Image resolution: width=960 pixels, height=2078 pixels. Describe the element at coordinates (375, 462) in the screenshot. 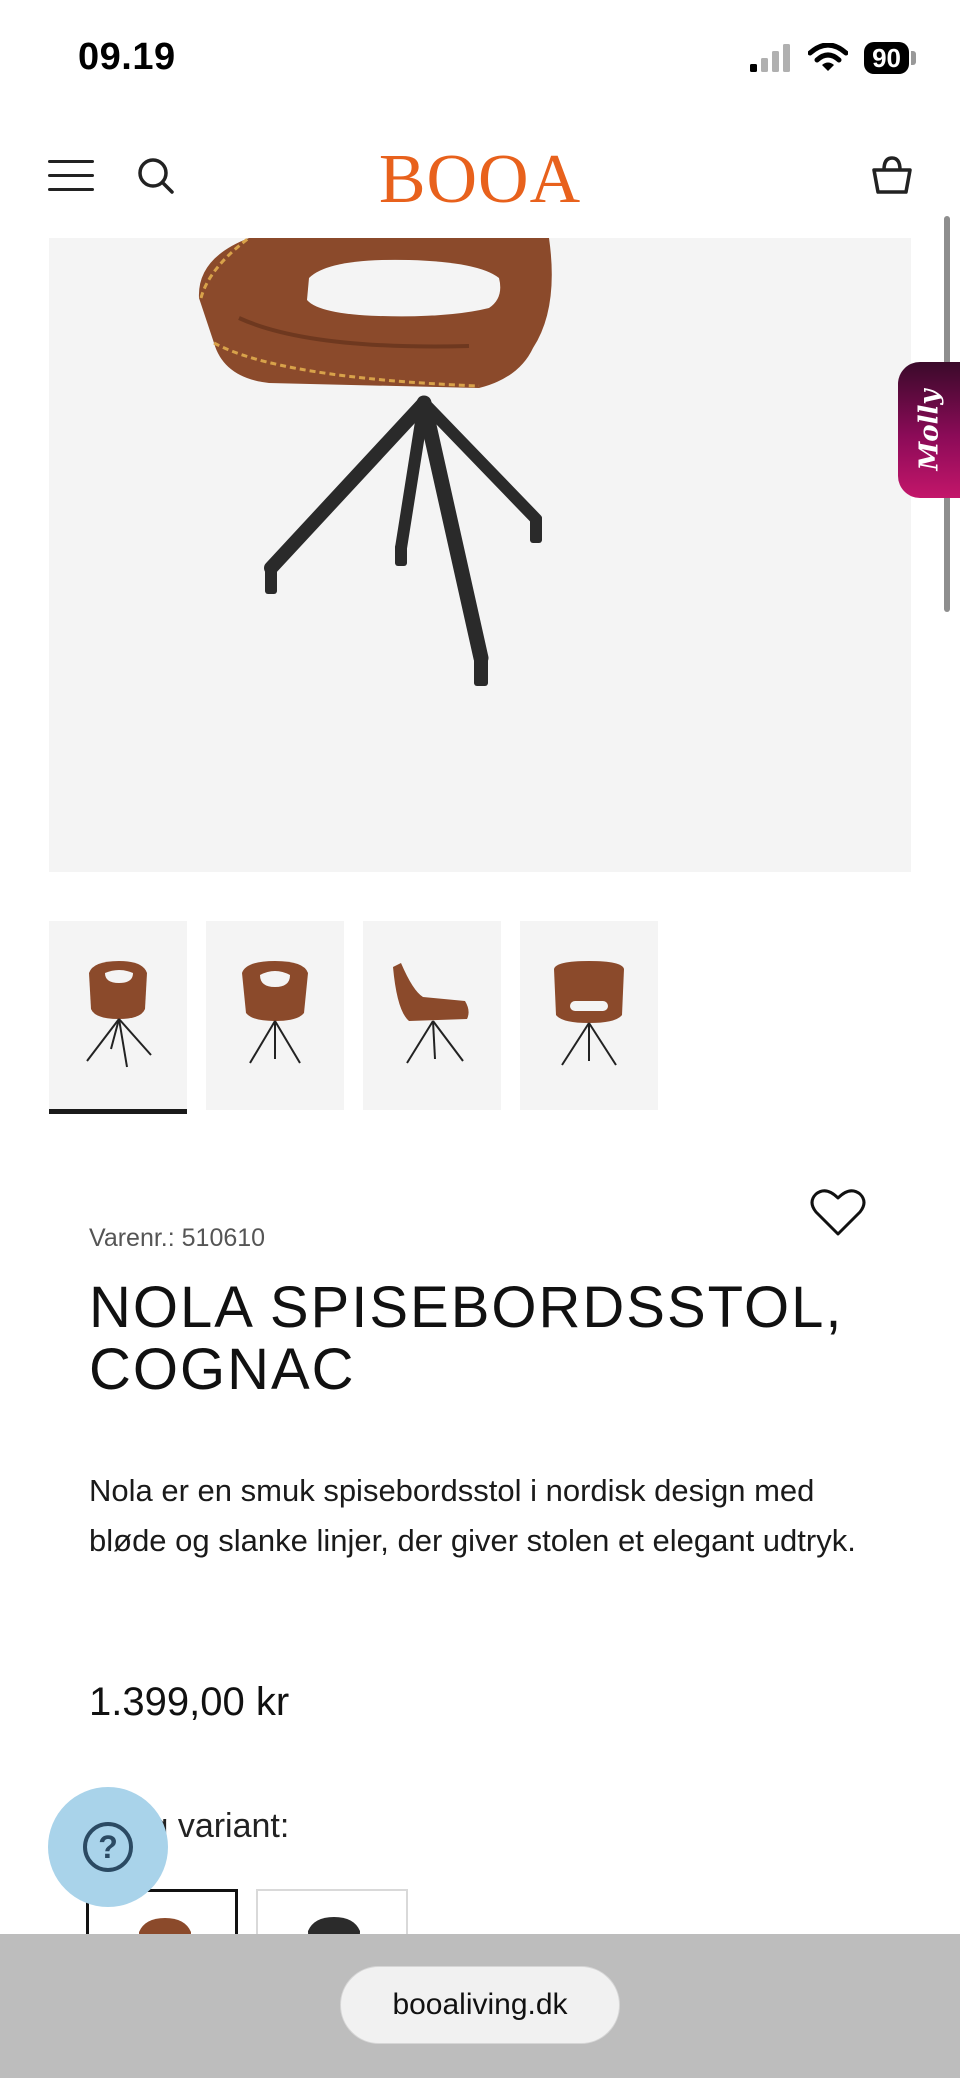

I see `chair-image` at that location.